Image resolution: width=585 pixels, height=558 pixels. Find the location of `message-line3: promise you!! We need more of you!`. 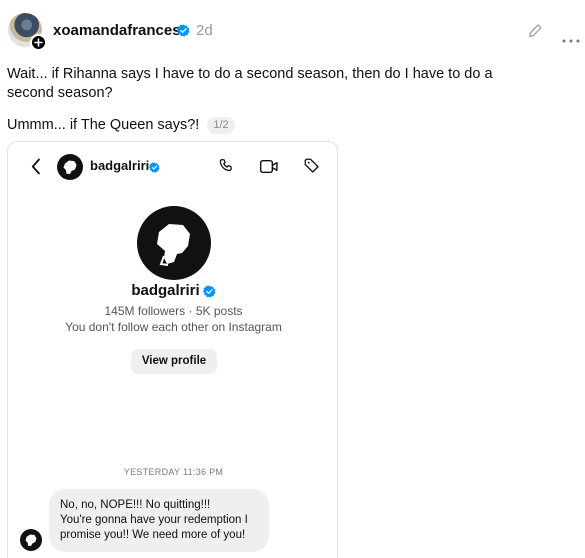

message-line3: promise you!! We need more of you! is located at coordinates (153, 535).